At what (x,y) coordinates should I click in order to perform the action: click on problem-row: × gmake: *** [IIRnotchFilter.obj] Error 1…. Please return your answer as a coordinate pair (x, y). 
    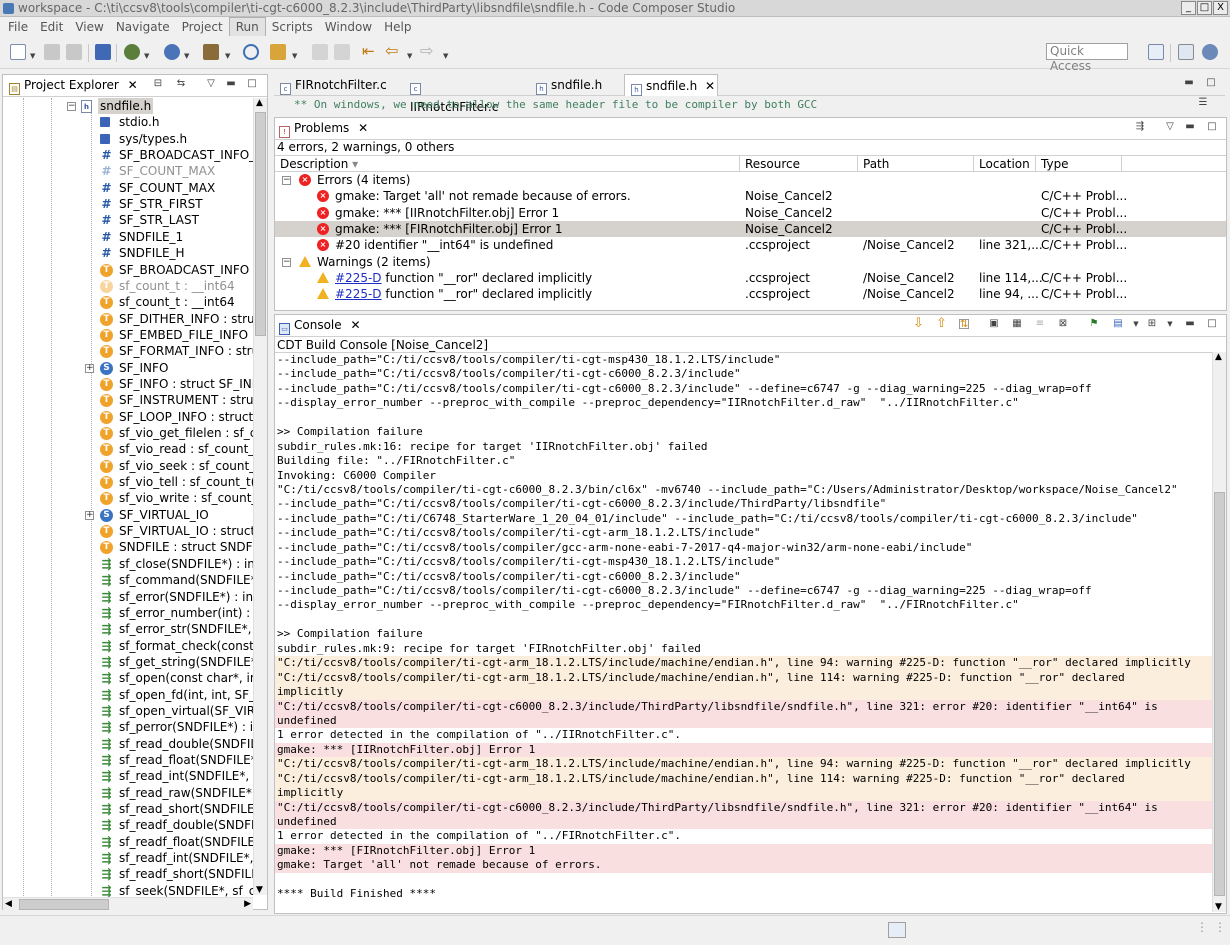
    Looking at the image, I should click on (750, 213).